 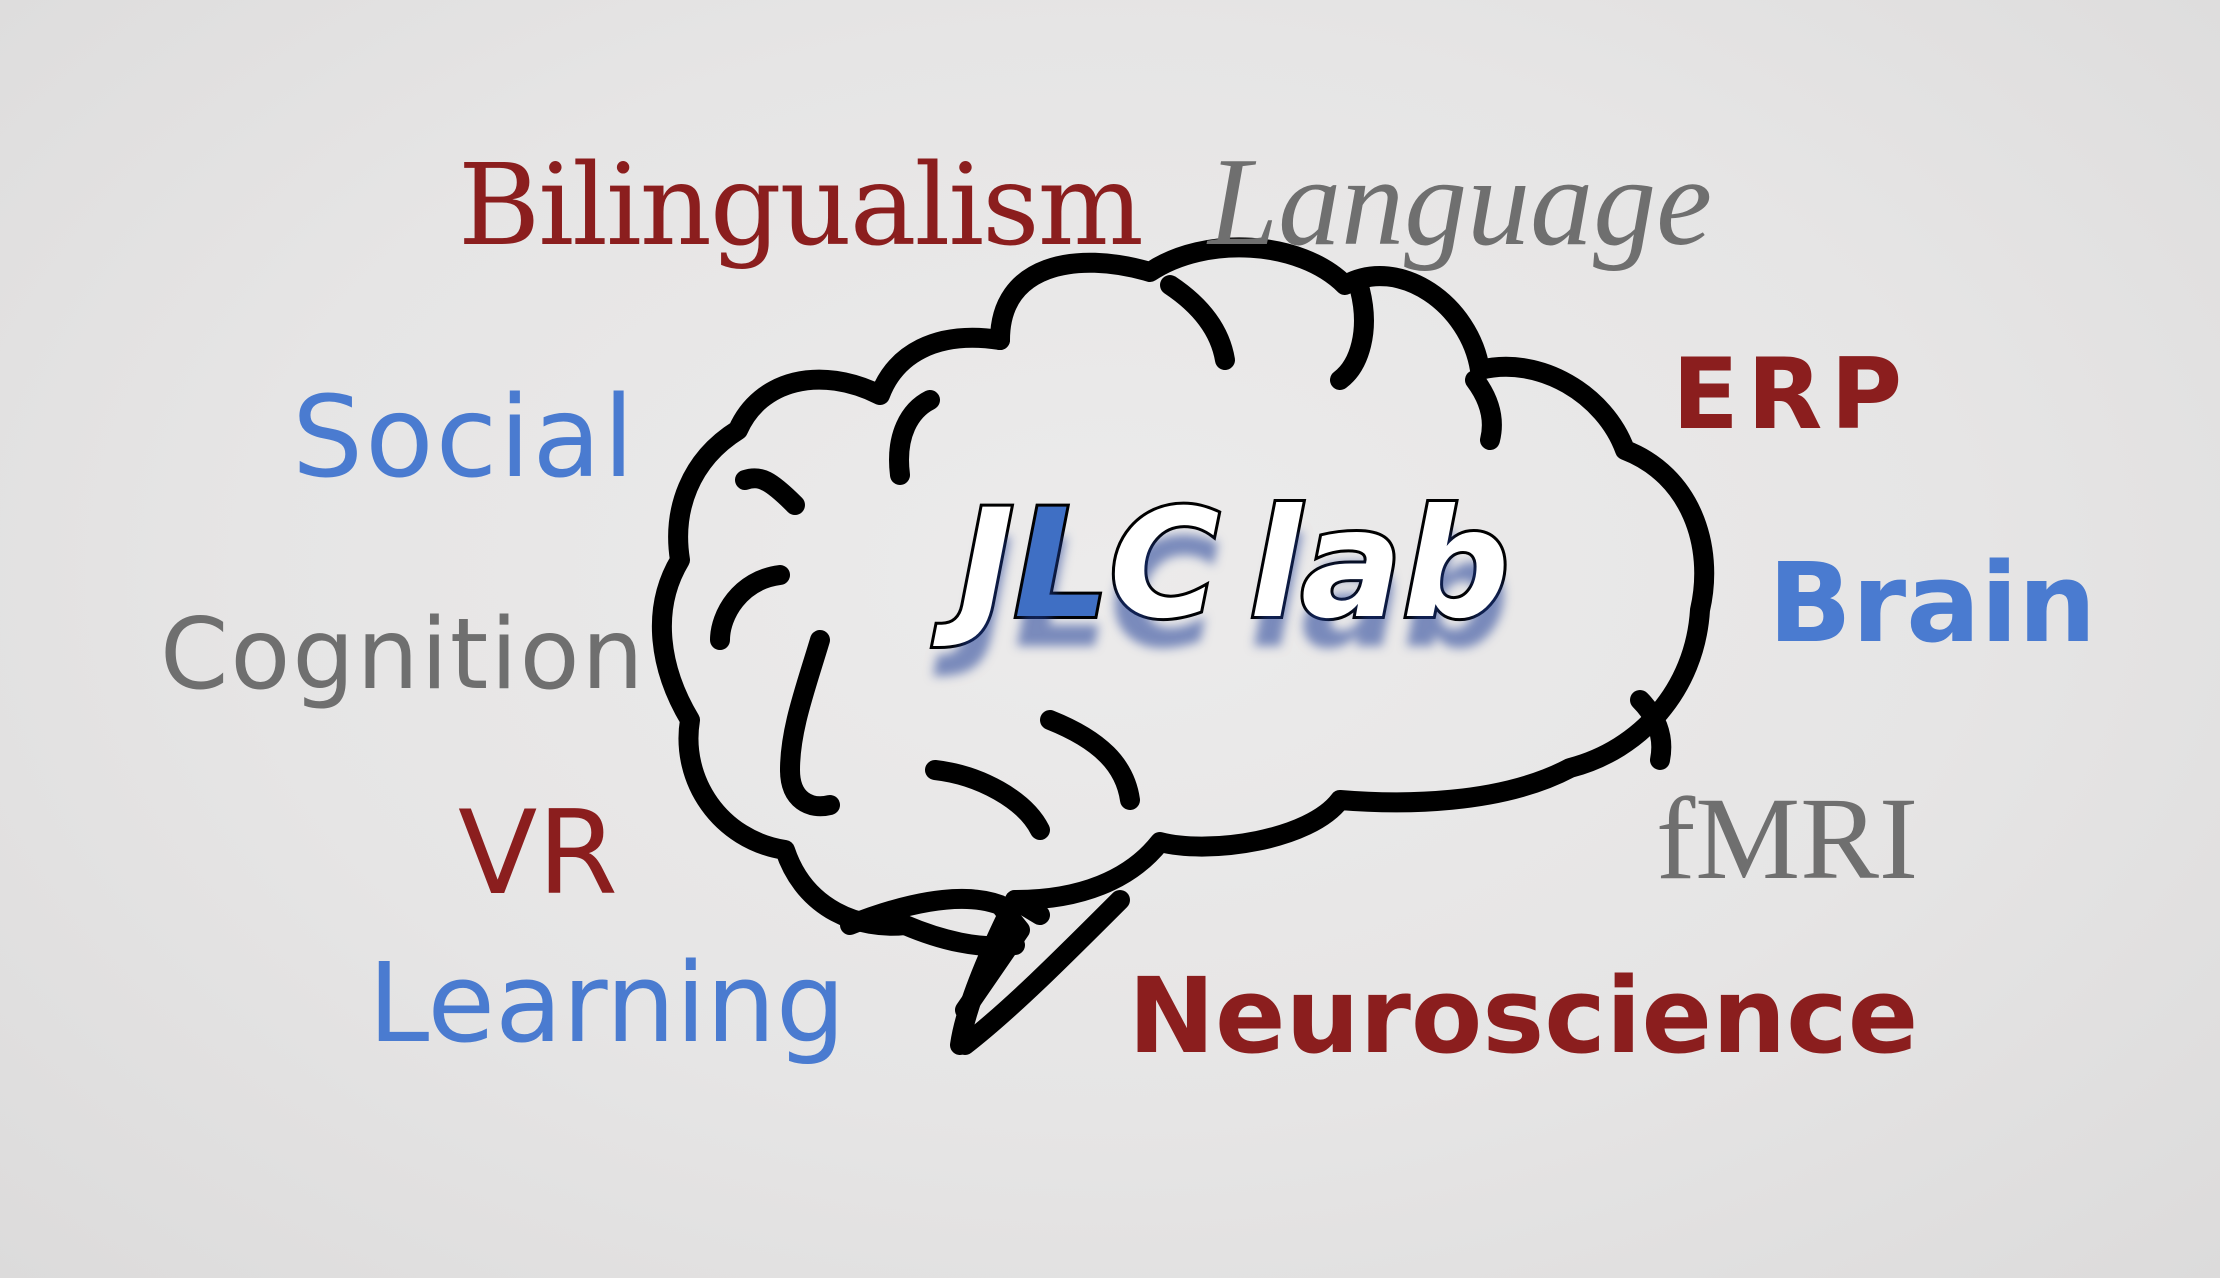 I want to click on logo-letter-c: C, so click(x=1164, y=565).